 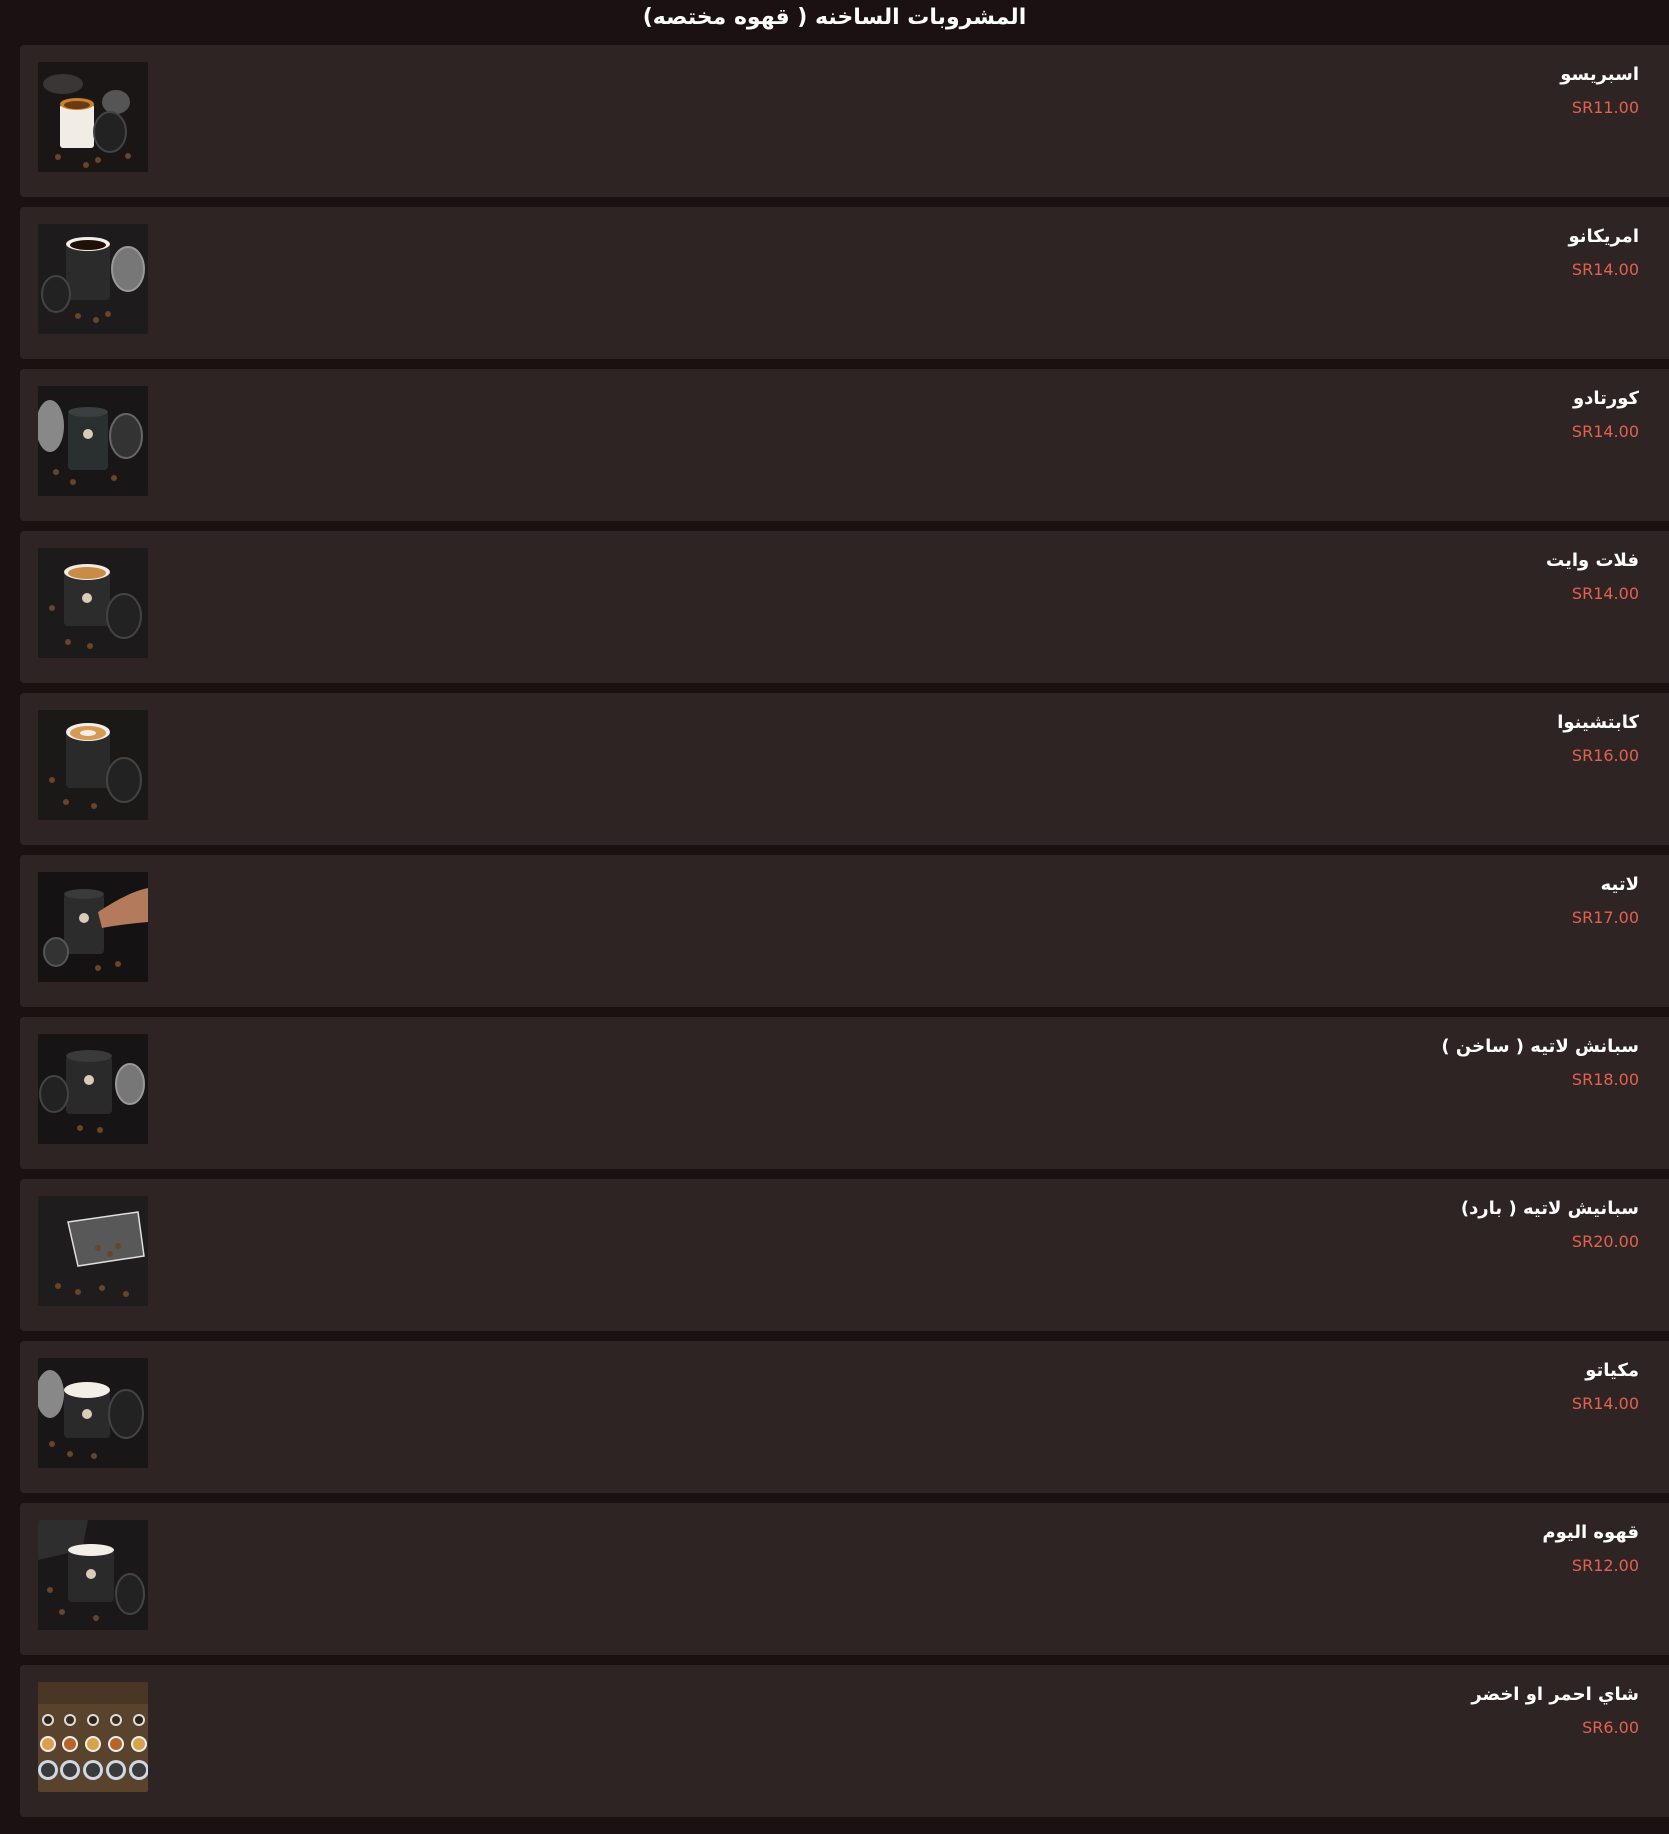 I want to click on glass-coffee-beans-photo-icon, so click(x=93, y=1251).